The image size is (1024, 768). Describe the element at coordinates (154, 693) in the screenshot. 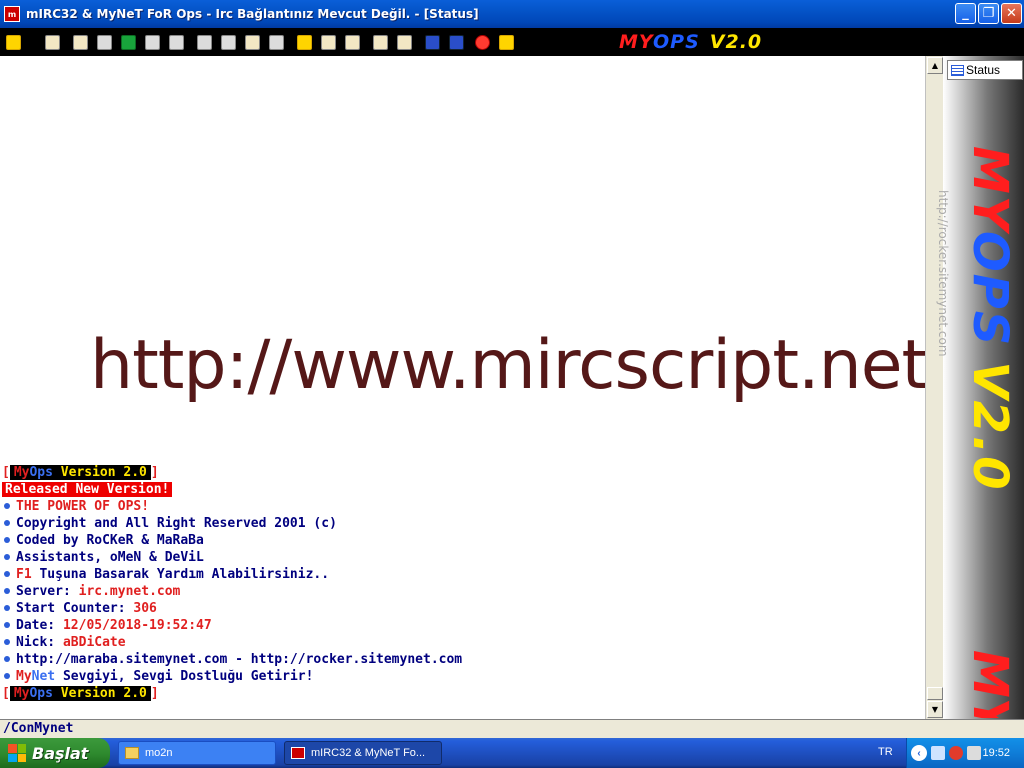

I see `log-bracket: ]` at that location.